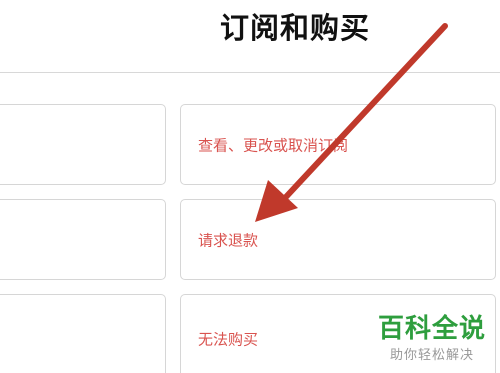 The width and height of the screenshot is (500, 373). What do you see at coordinates (431, 355) in the screenshot?
I see `watermark-slogan: 助你轻松解决` at bounding box center [431, 355].